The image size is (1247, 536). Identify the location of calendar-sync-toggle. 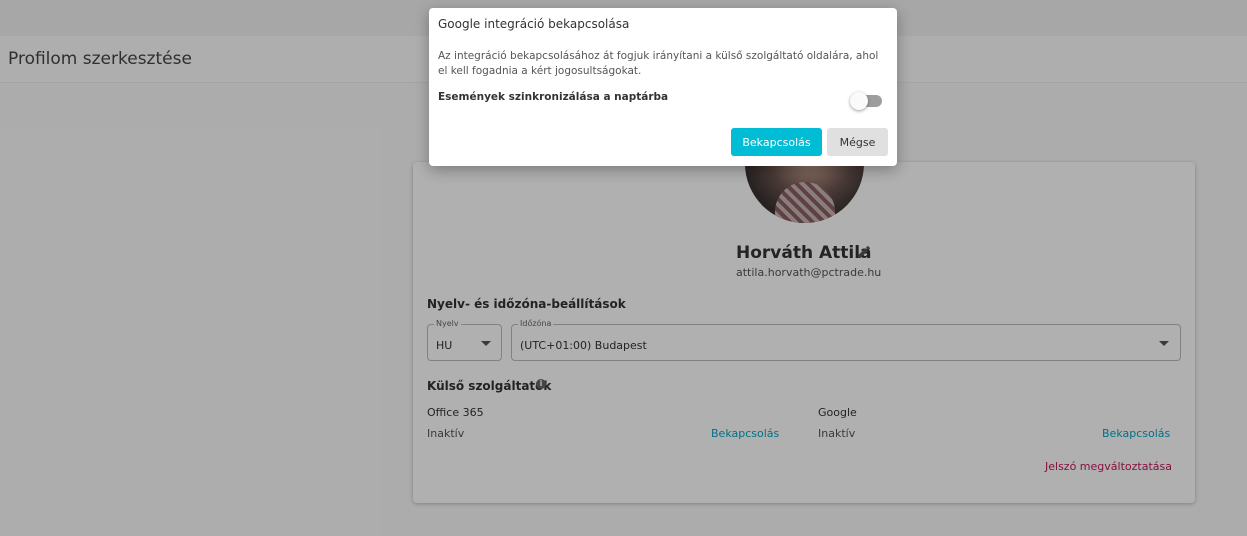
(866, 101).